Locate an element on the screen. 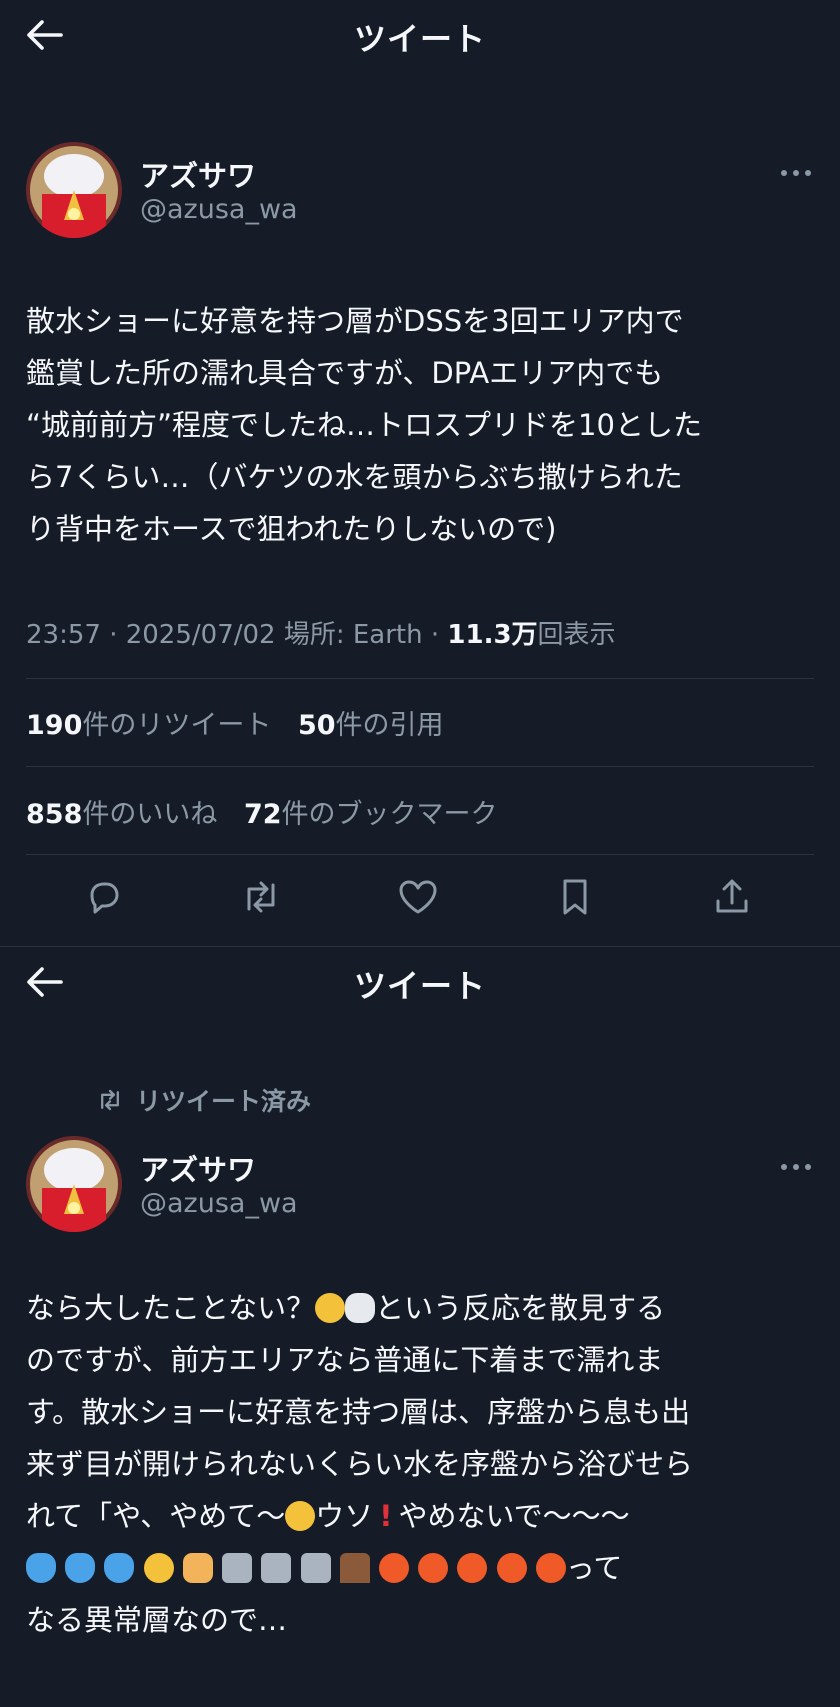 This screenshot has height=1707, width=840. action-bar is located at coordinates (420, 902).